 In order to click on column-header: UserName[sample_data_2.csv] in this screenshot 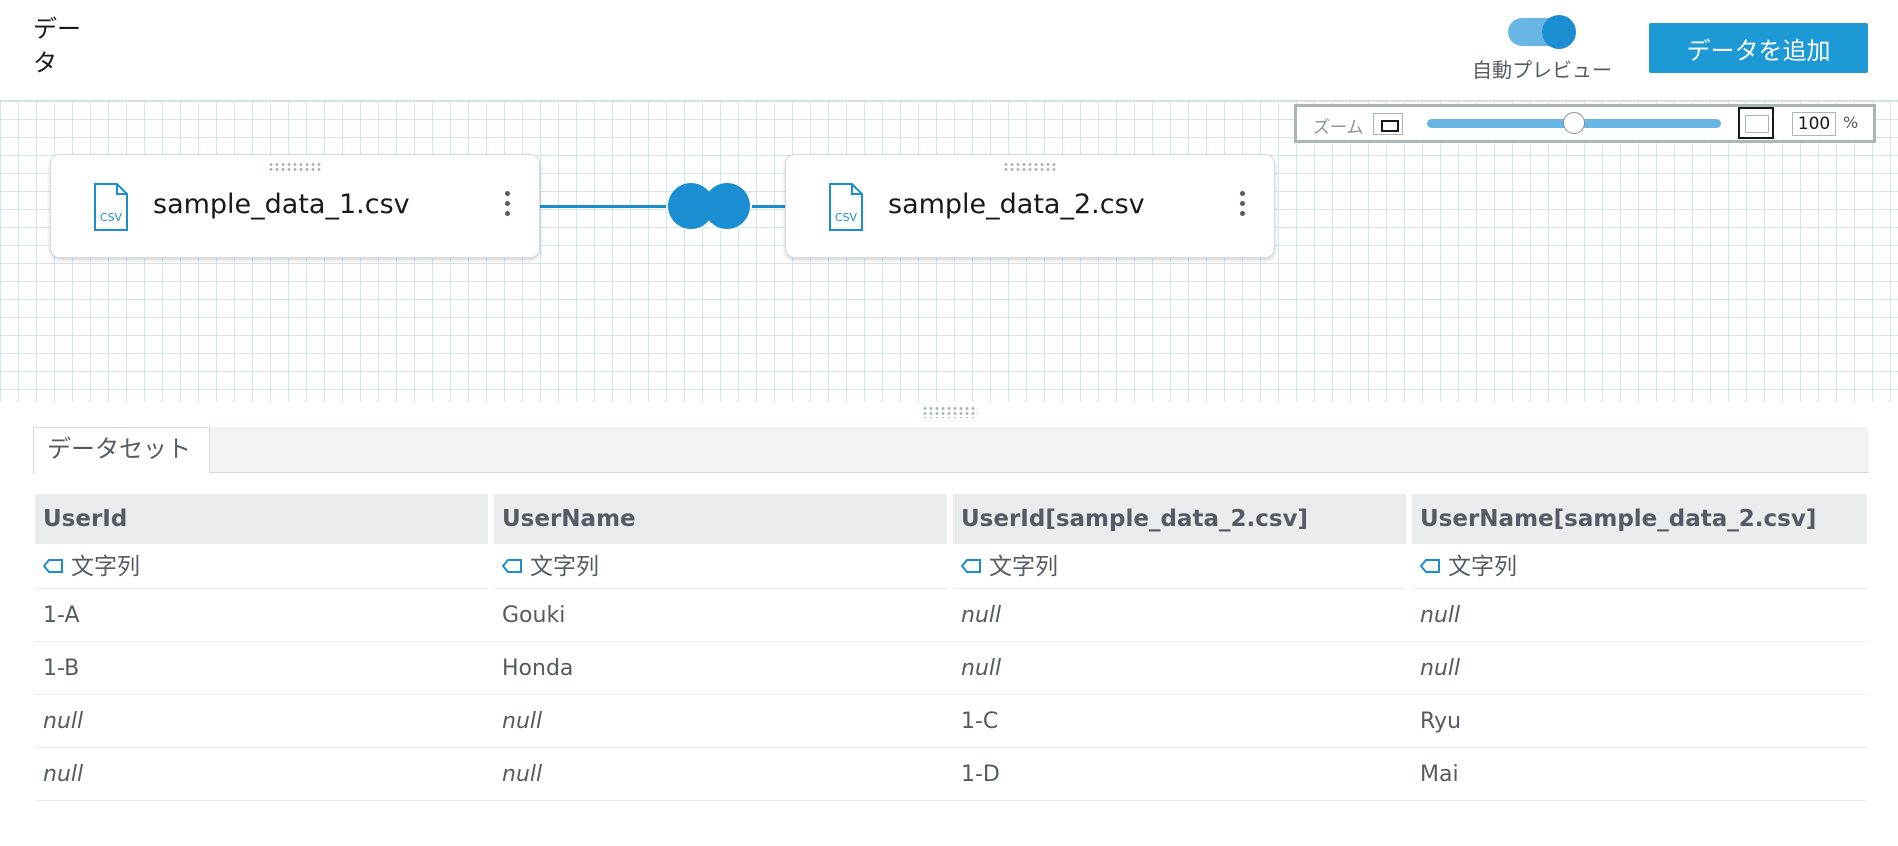, I will do `click(1639, 519)`.